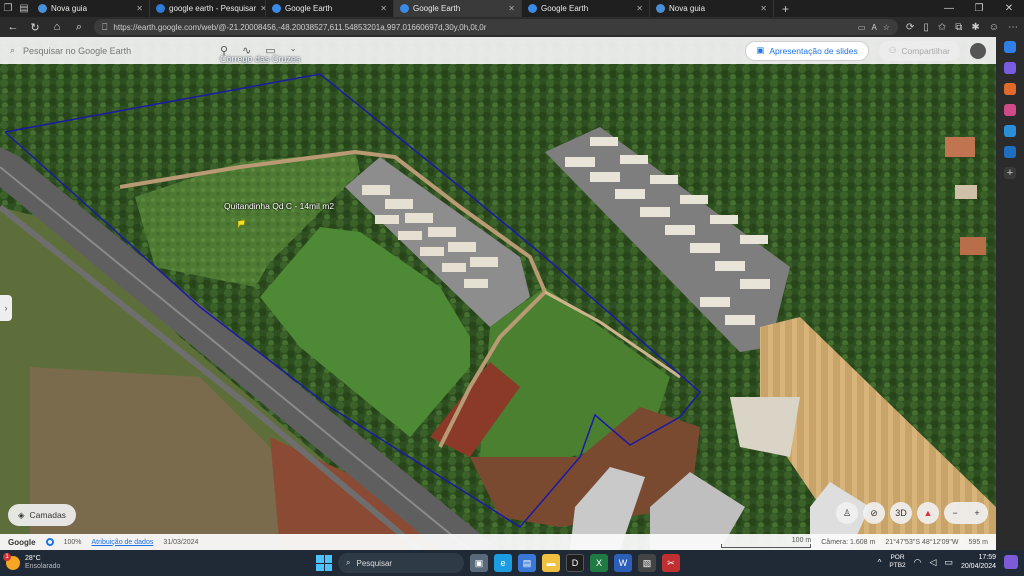  What do you see at coordinates (848, 542) in the screenshot?
I see `camera-altitude: Câmera: 1.608 m` at bounding box center [848, 542].